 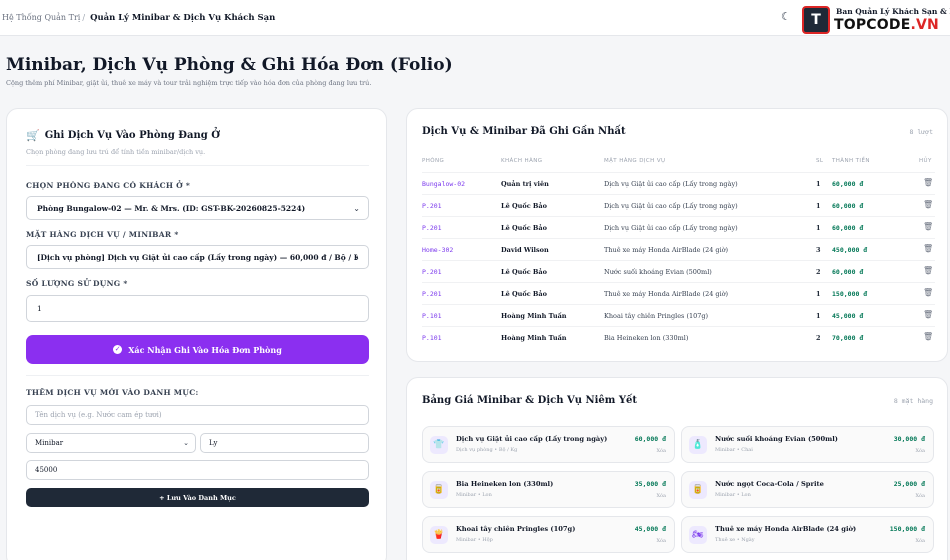 I want to click on price-item-name: Khoai tây chiên Pringles (107g), so click(x=516, y=529).